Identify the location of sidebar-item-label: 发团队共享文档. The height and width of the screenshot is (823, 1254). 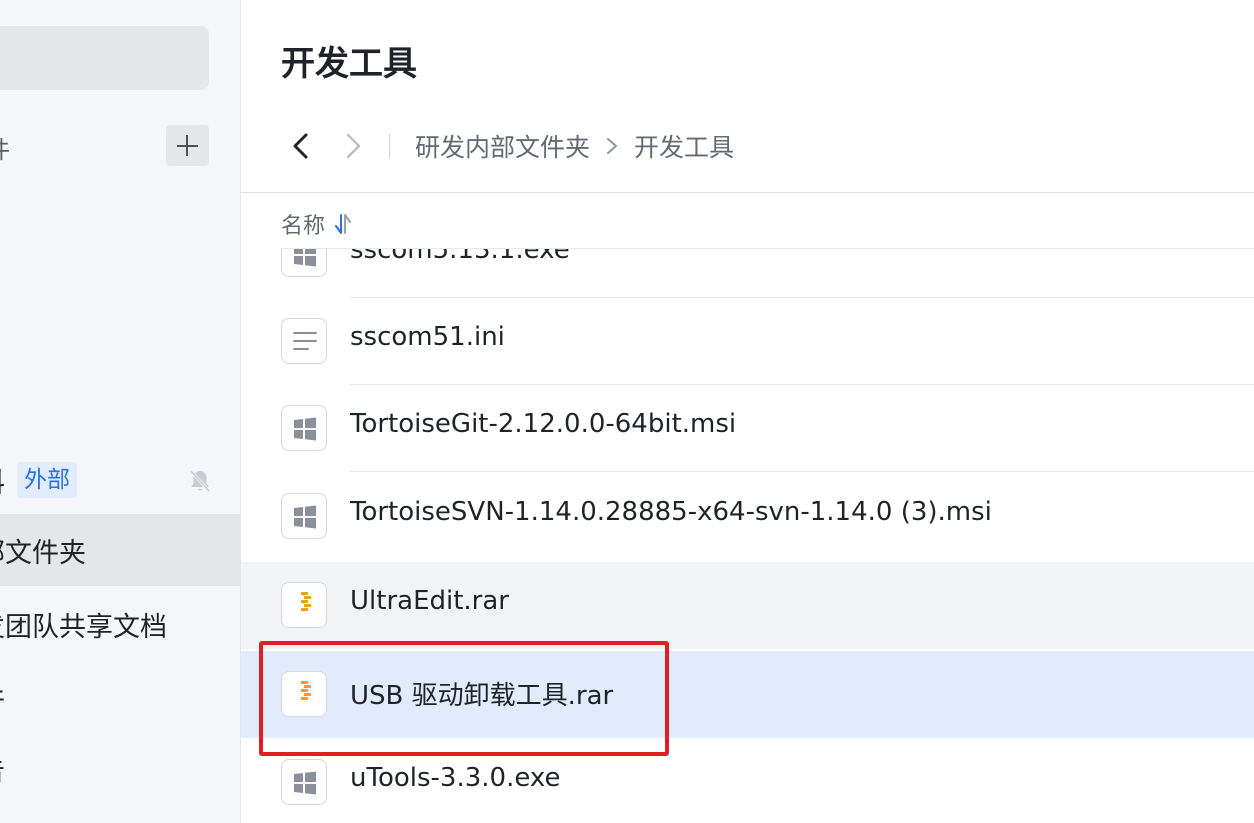
(83, 627).